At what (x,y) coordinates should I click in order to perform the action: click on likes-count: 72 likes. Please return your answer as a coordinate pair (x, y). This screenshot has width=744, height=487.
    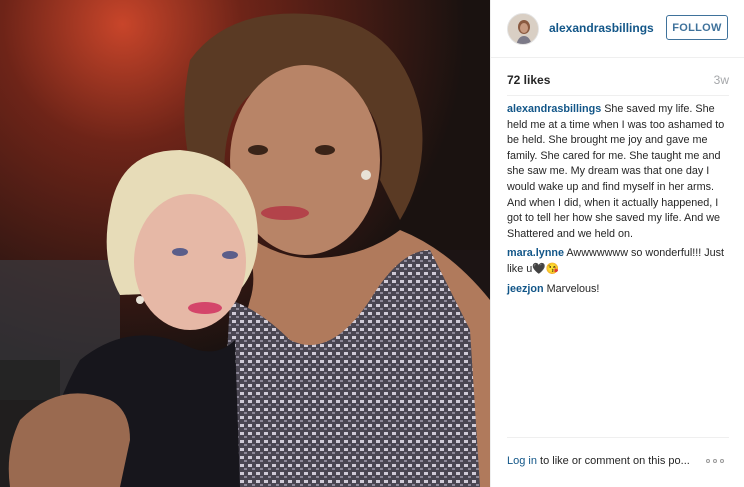
    Looking at the image, I should click on (528, 80).